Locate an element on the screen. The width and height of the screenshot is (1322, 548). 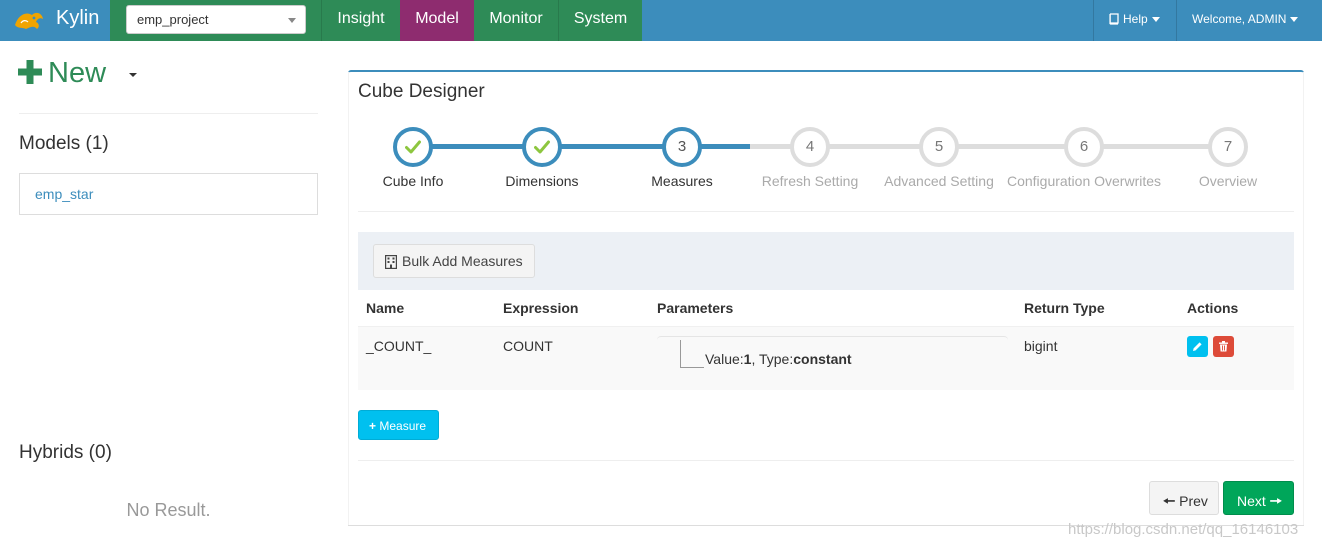
wizard-step-5: 5 is located at coordinates (939, 147).